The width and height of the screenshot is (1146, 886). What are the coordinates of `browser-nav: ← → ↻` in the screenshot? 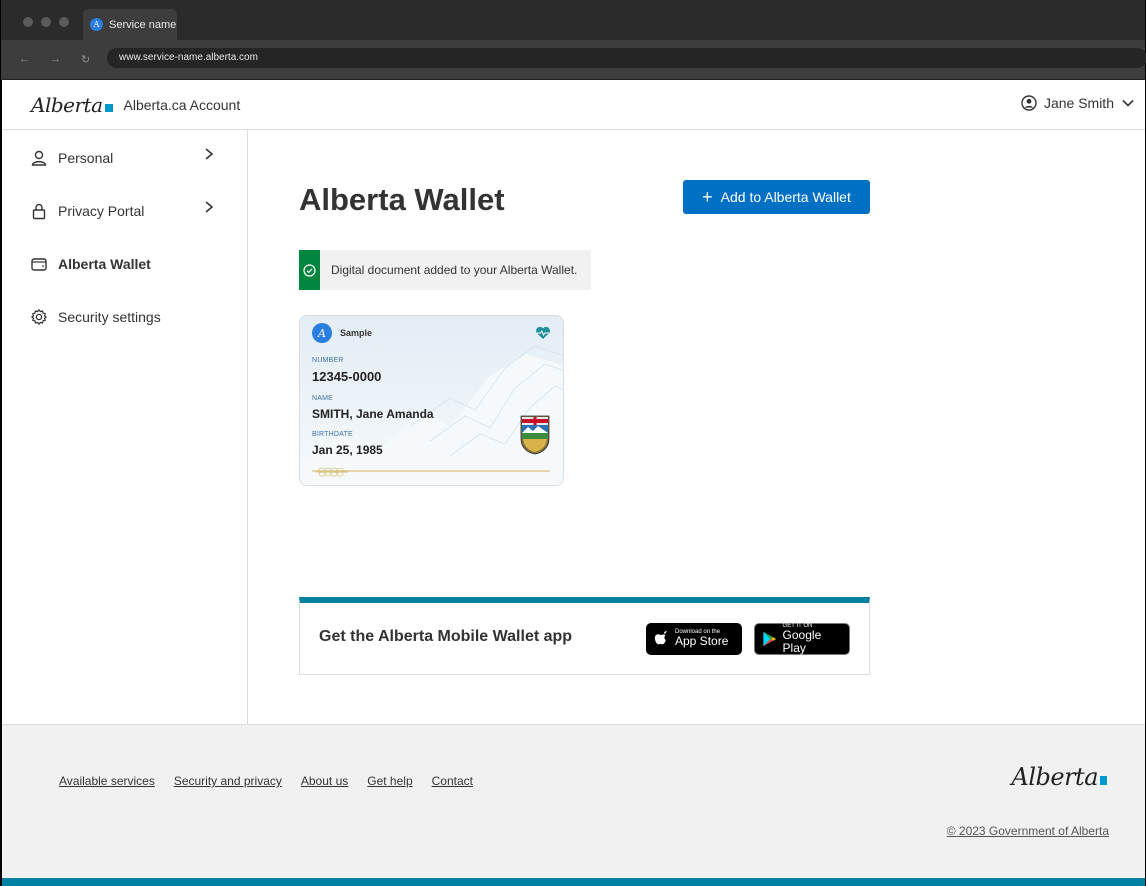 It's located at (54, 59).